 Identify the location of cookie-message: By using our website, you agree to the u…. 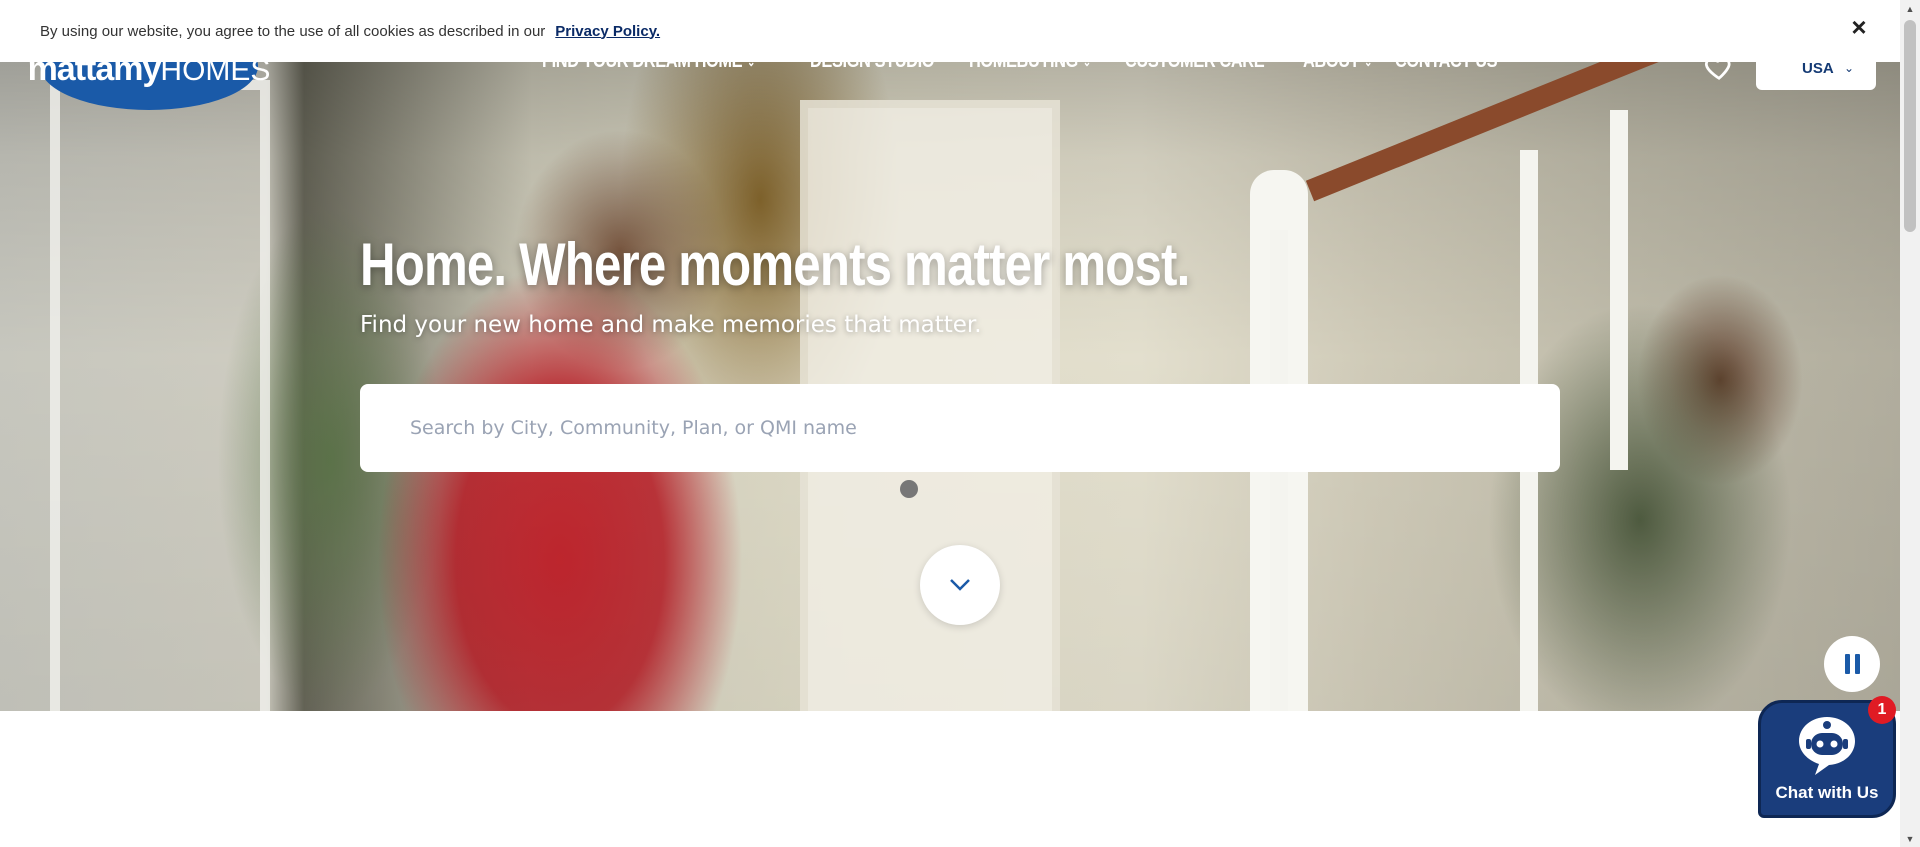
(293, 31).